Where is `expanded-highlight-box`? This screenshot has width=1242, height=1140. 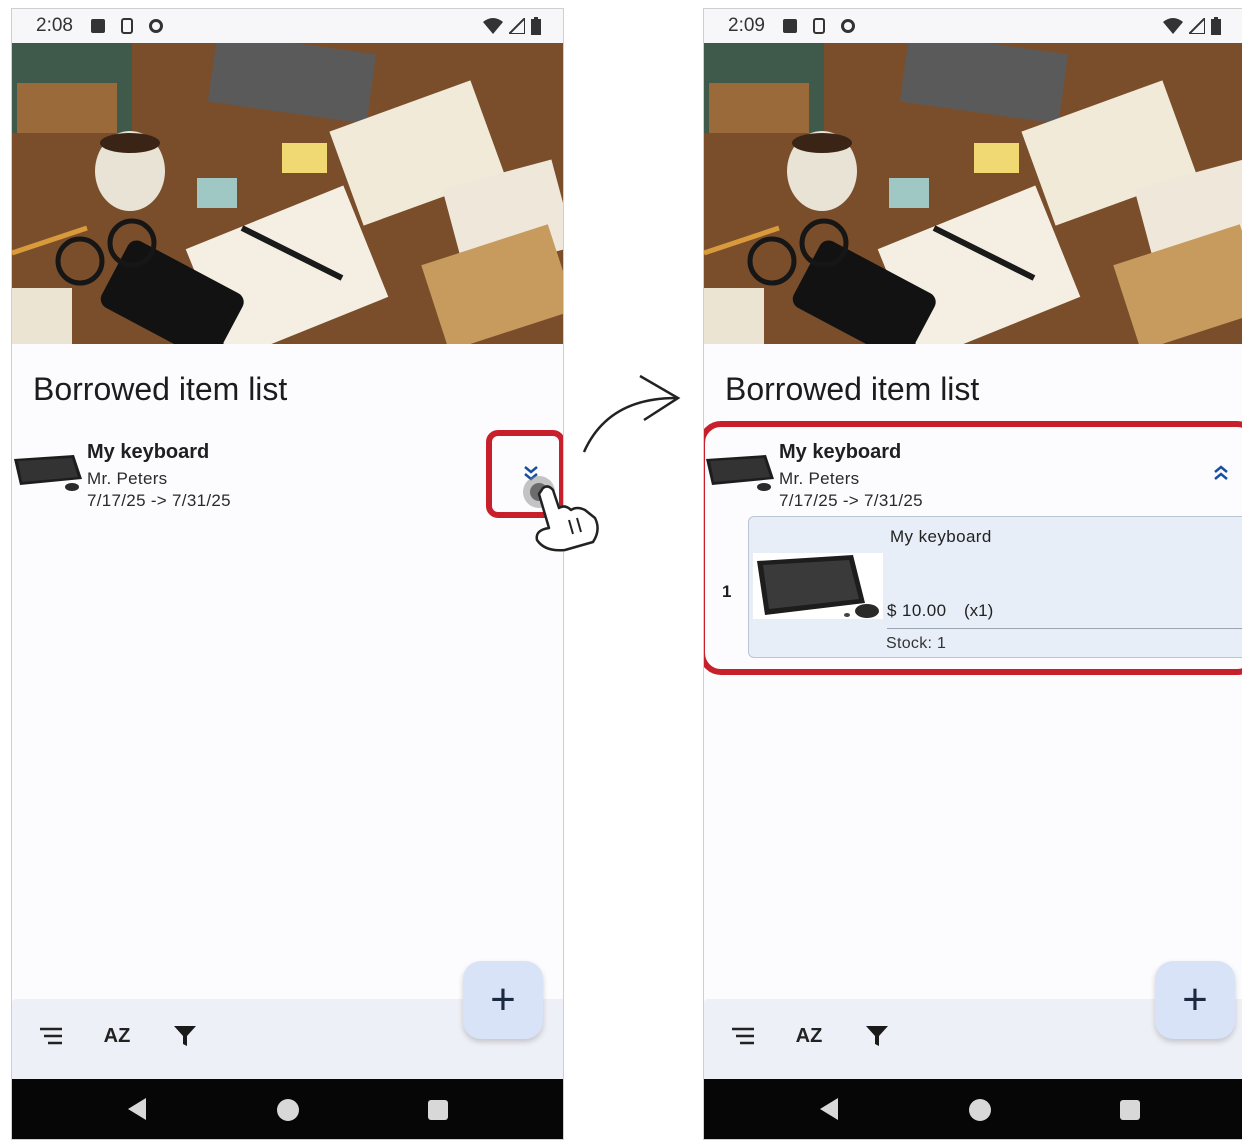
expanded-highlight-box is located at coordinates (973, 548).